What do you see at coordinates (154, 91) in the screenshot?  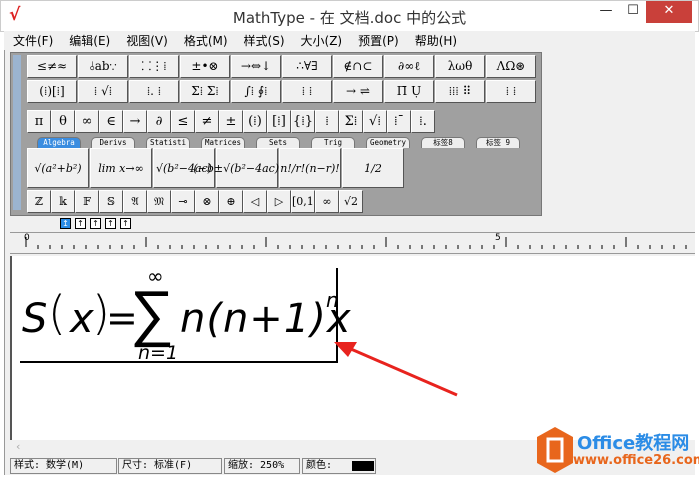 I see `palette-row2-button: ⁞. ⁞` at bounding box center [154, 91].